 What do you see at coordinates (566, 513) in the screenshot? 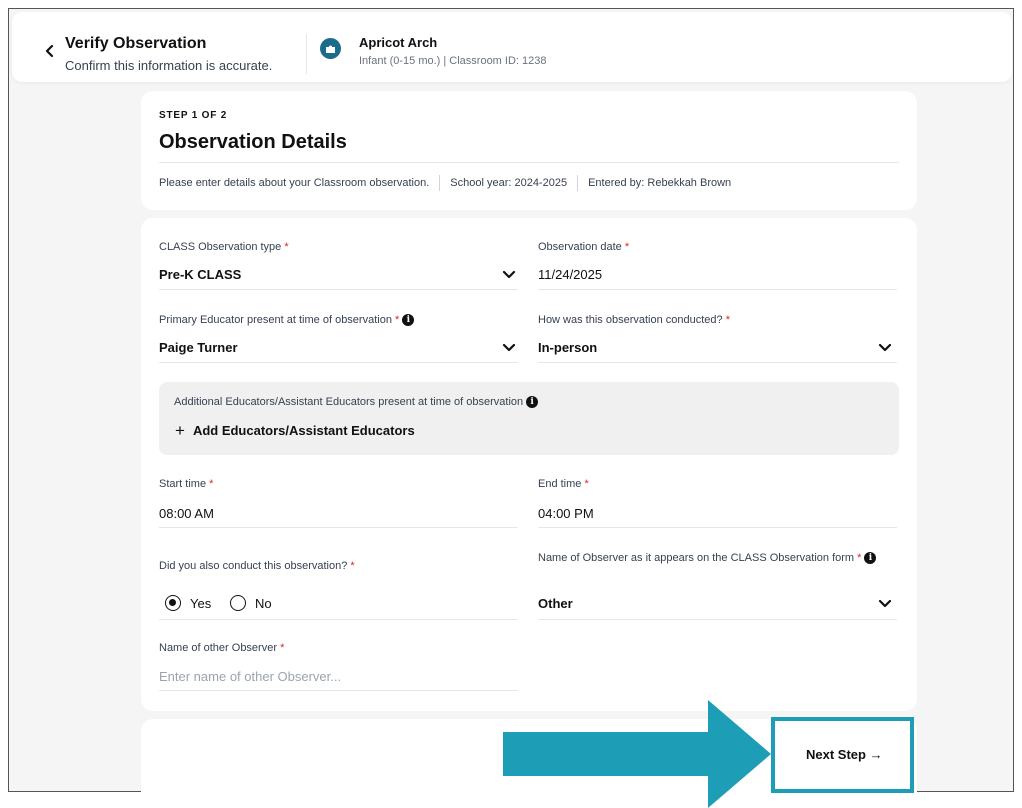
I see `end-time-input: 04:00 PM` at bounding box center [566, 513].